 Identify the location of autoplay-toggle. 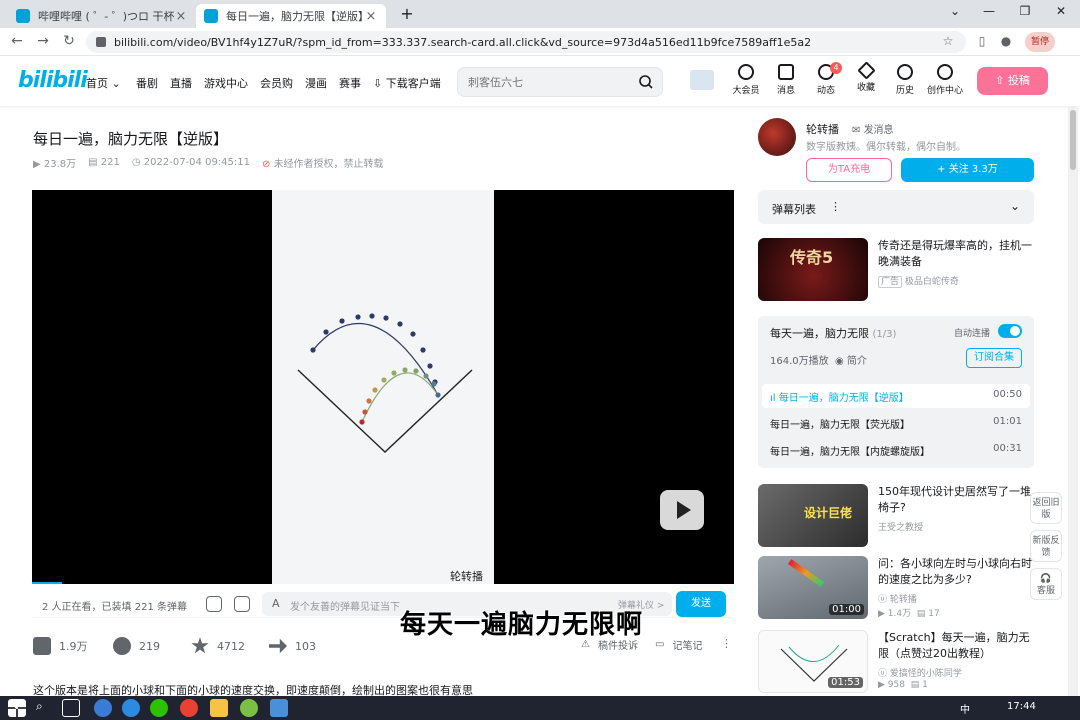
(1010, 331).